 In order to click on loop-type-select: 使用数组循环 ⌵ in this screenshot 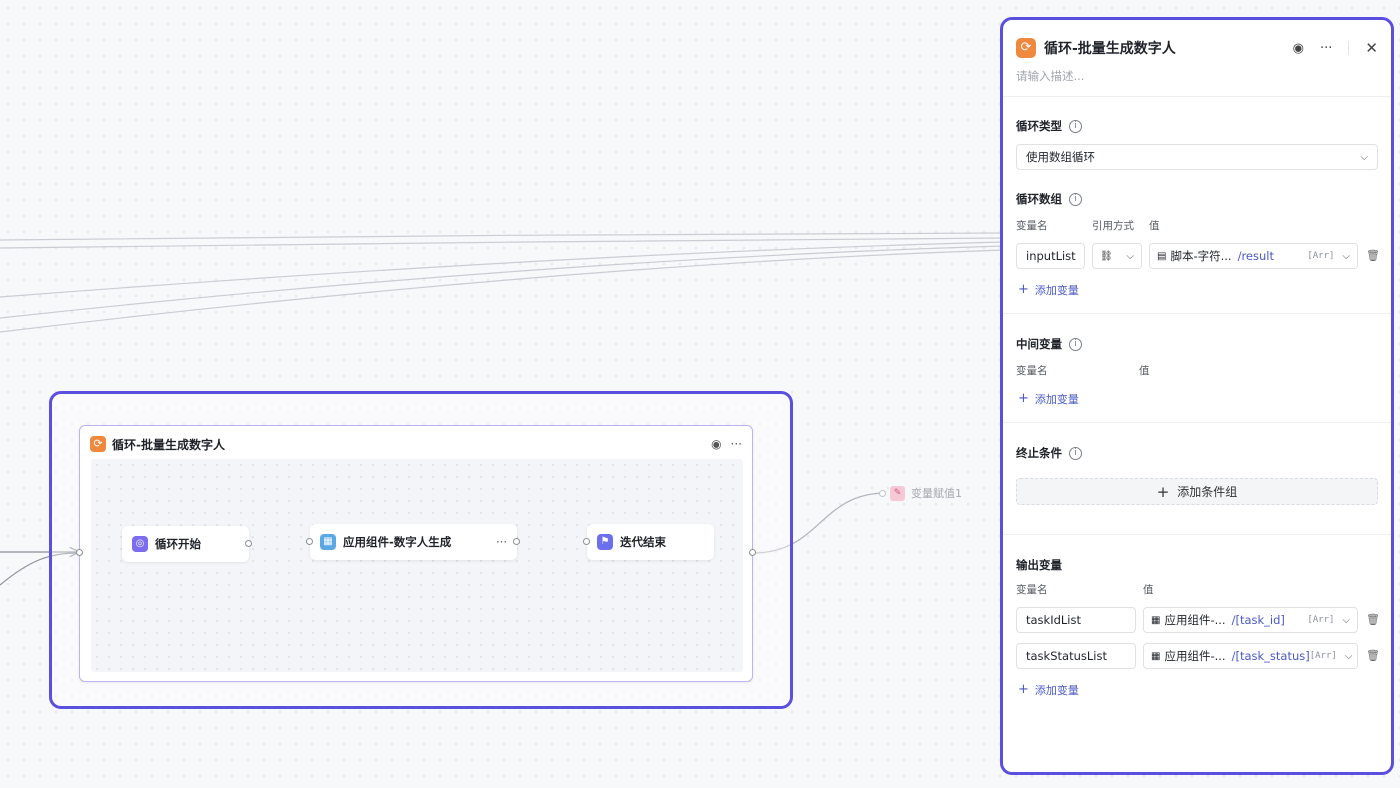, I will do `click(1197, 157)`.